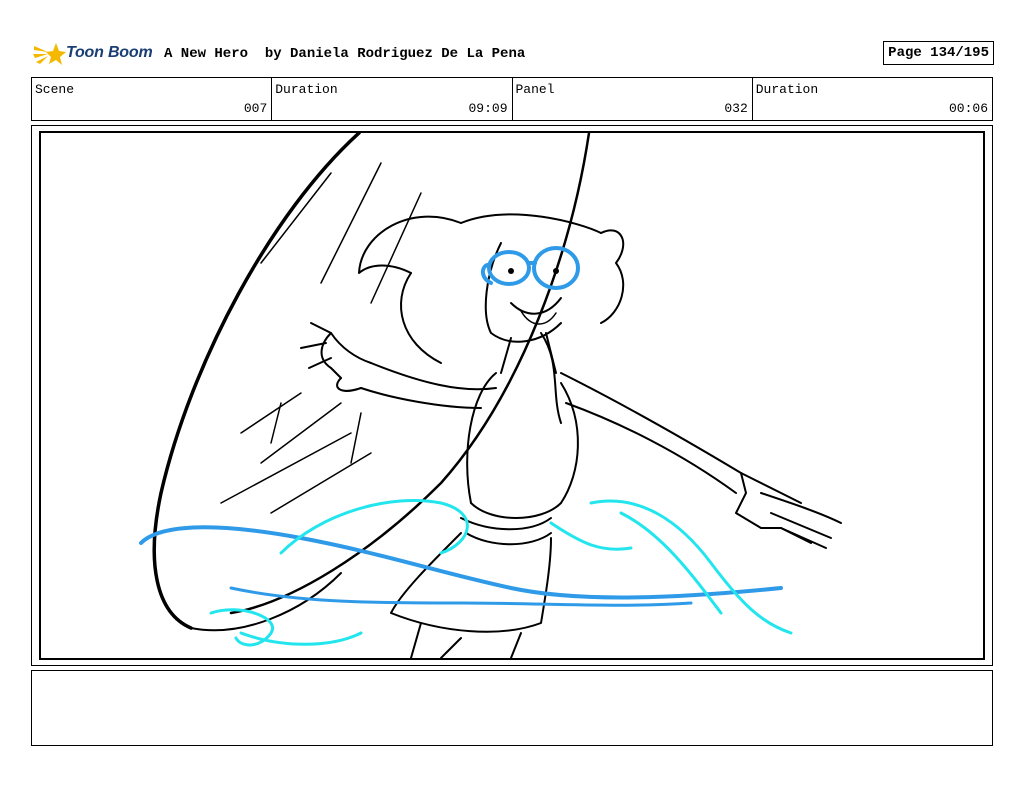 The height and width of the screenshot is (793, 1024). What do you see at coordinates (787, 89) in the screenshot?
I see `panel-duration-label: Duration` at bounding box center [787, 89].